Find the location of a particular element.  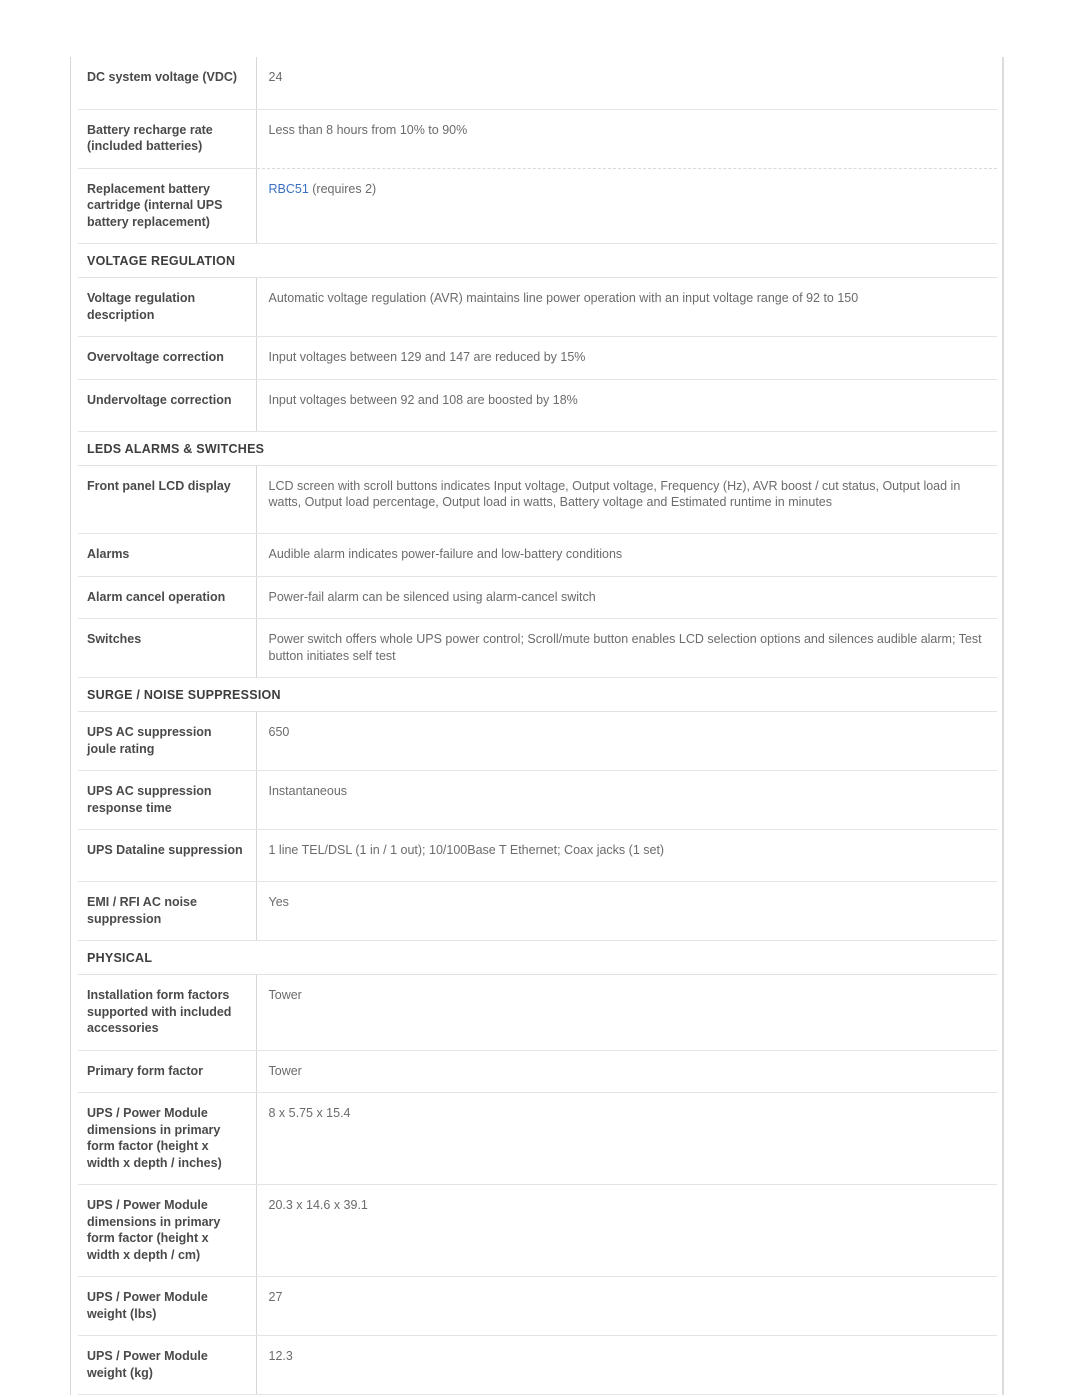

spec-value: 12.3 is located at coordinates (626, 1365).